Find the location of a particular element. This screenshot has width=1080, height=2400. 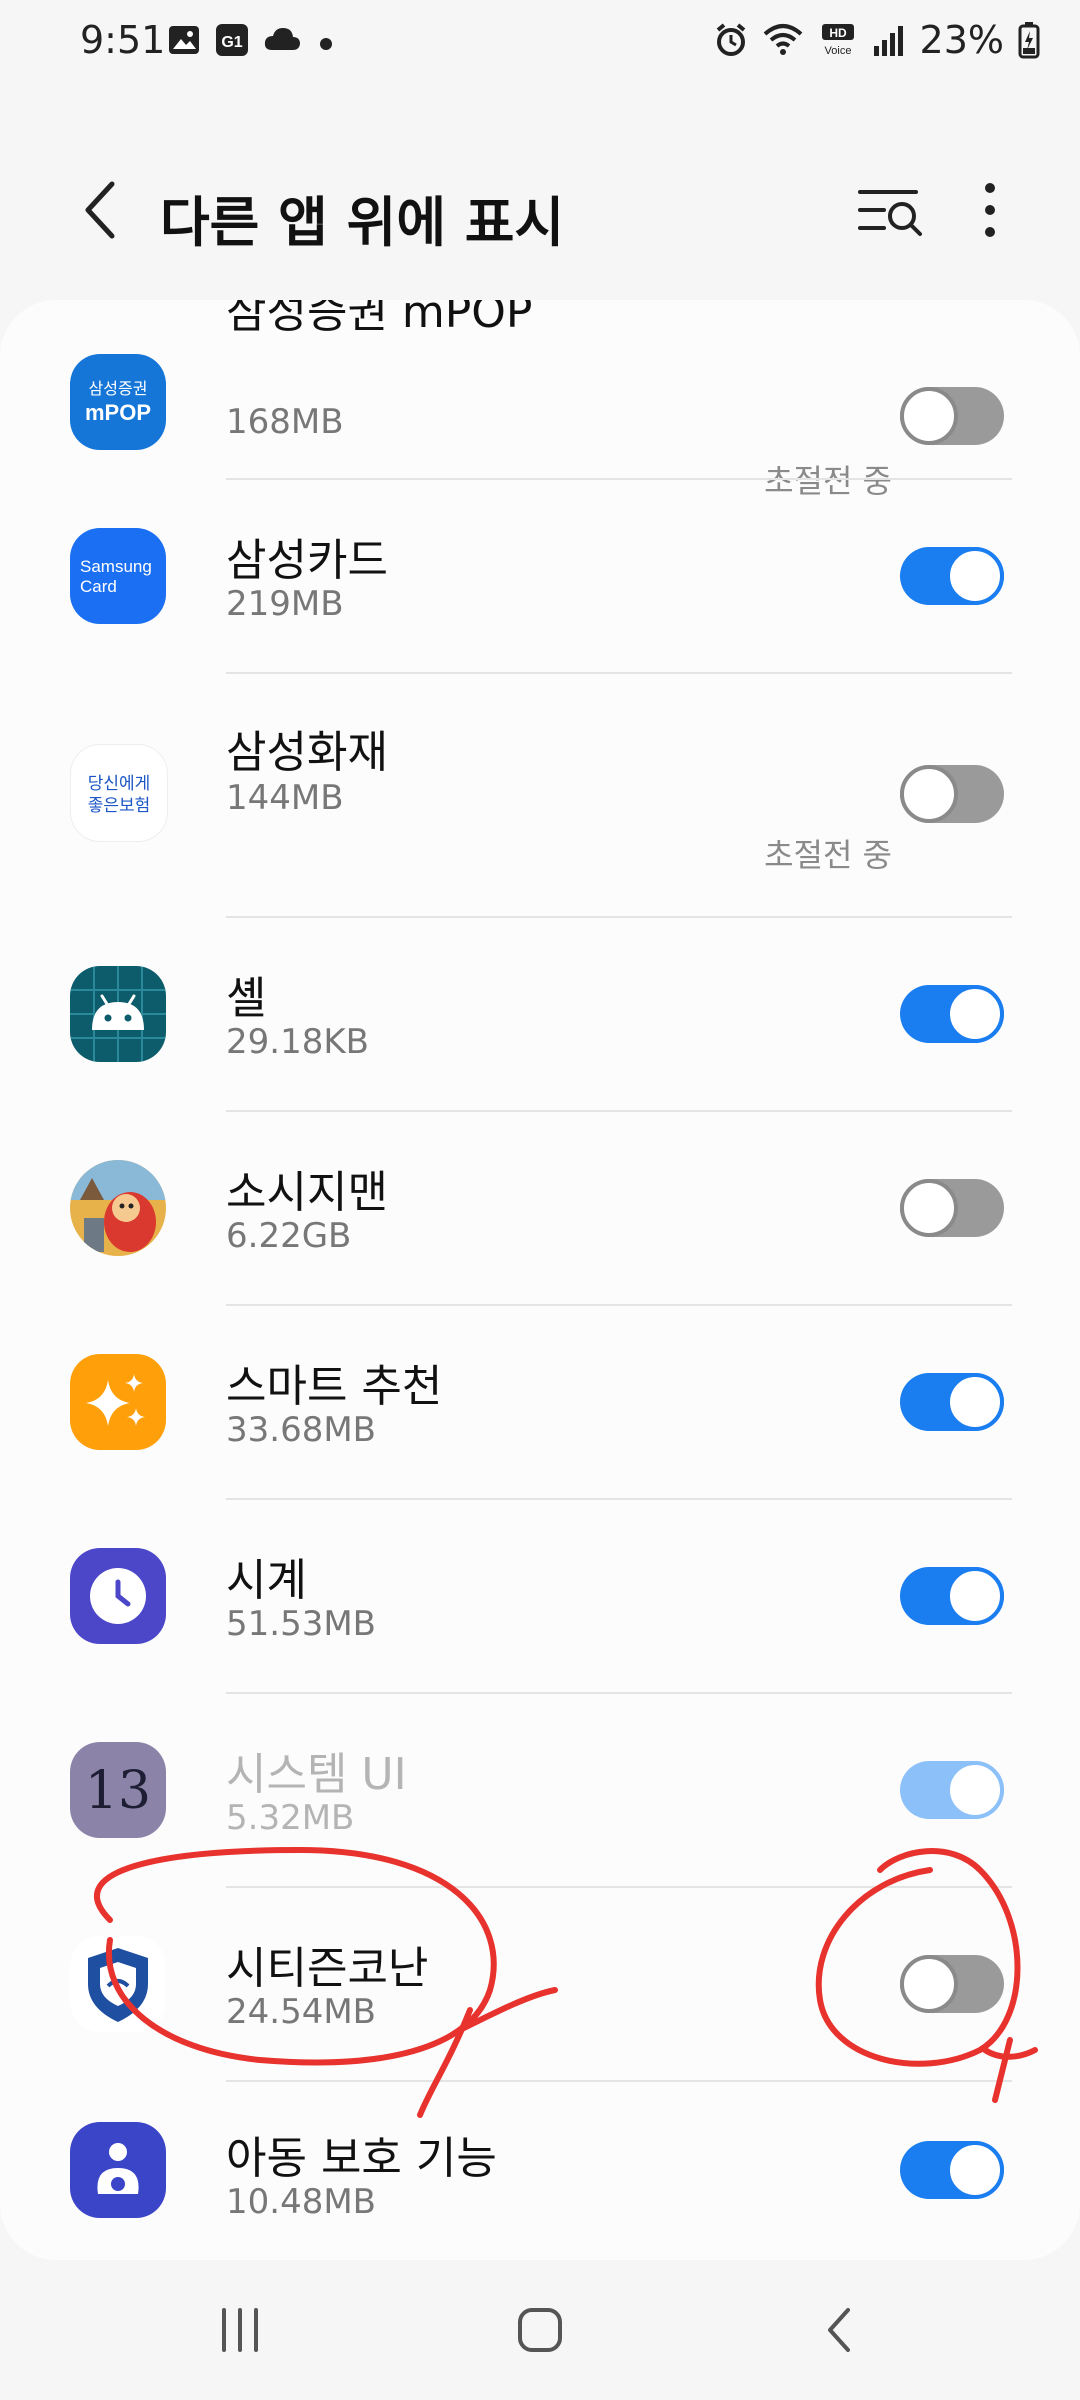

back-nav-icon is located at coordinates (839, 2330).